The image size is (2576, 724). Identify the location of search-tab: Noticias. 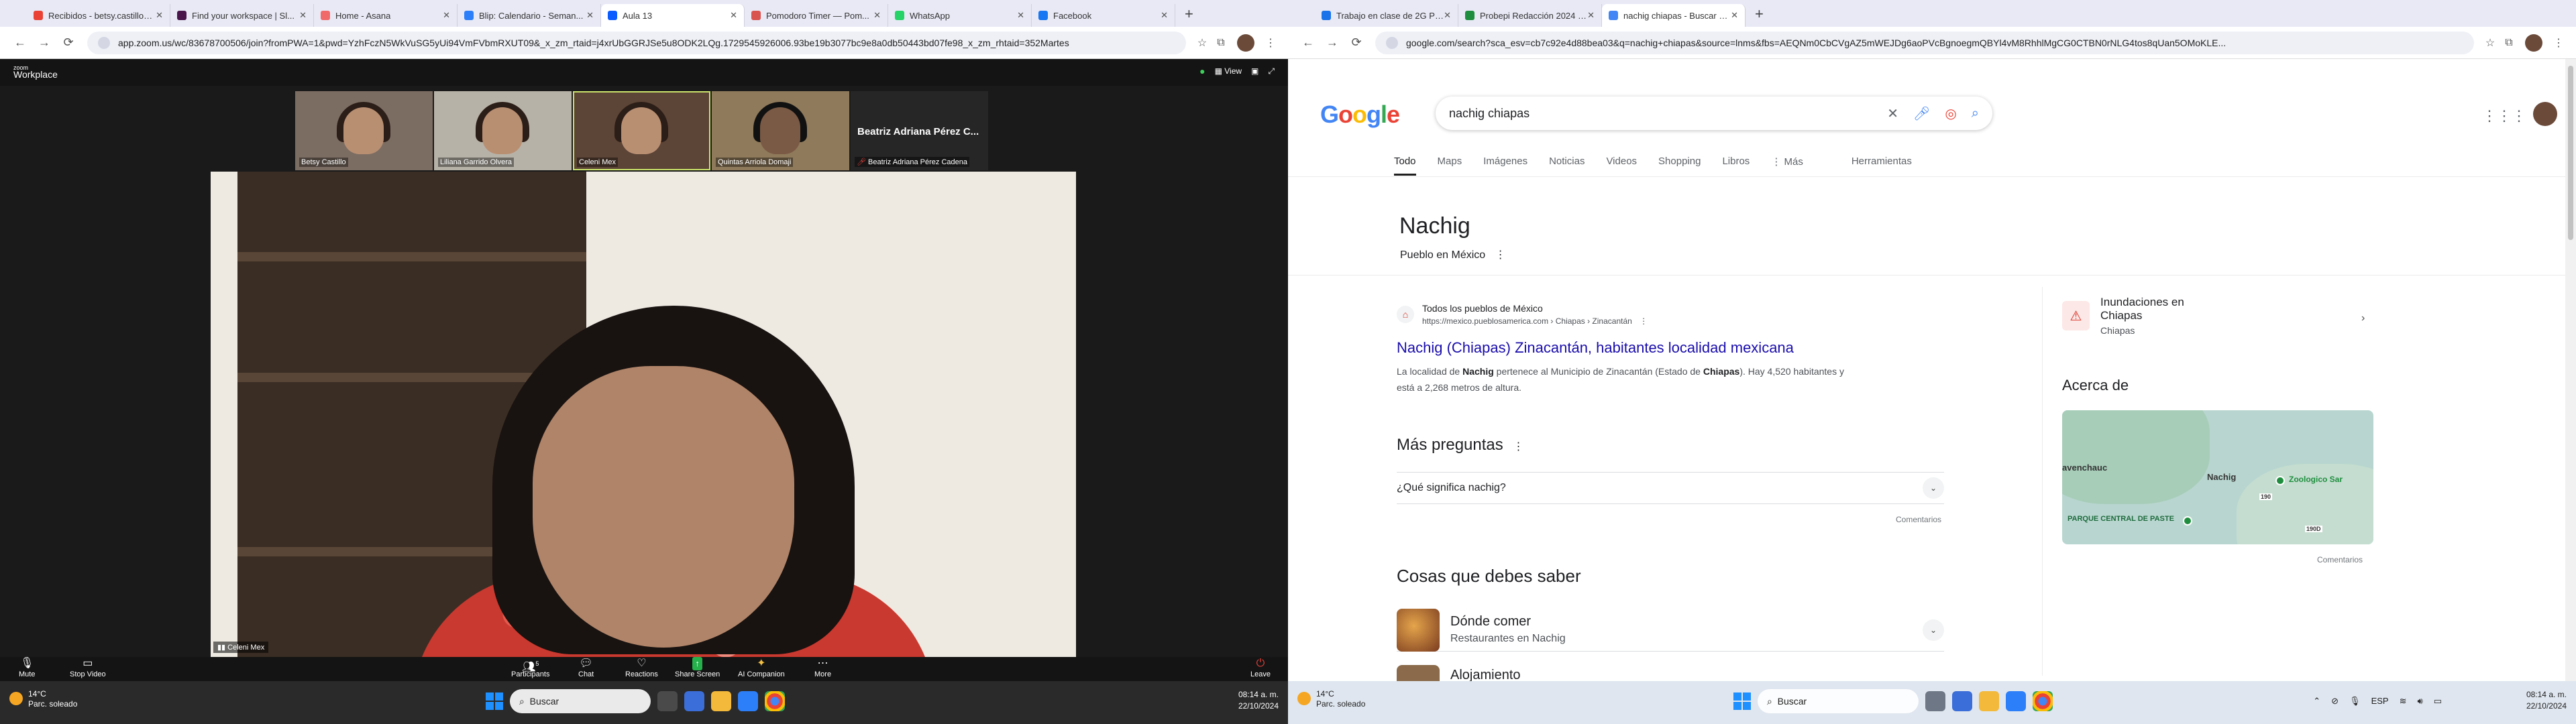
(1567, 166).